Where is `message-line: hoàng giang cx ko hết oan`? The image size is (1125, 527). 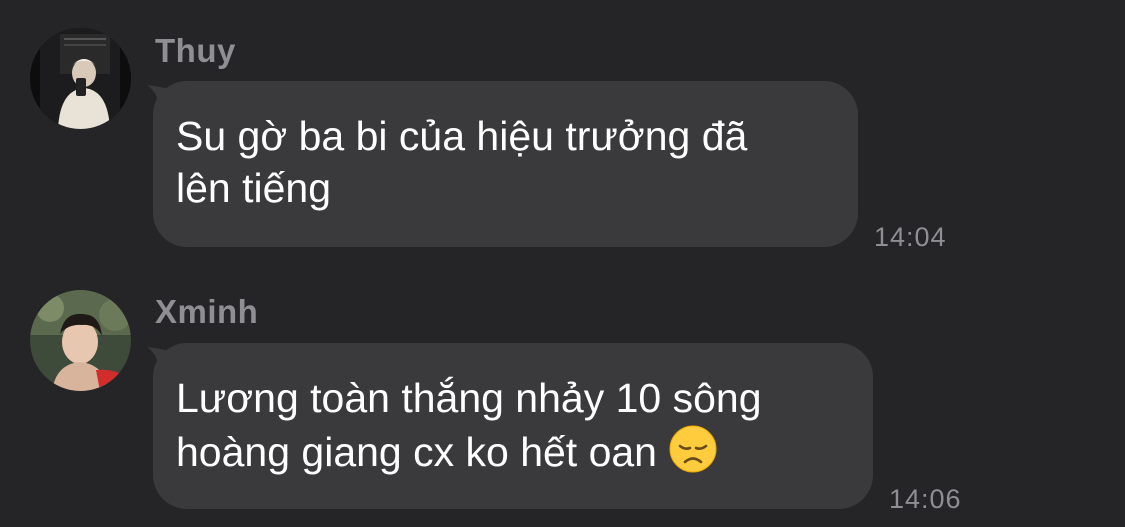
message-line: hoàng giang cx ko hết oan is located at coordinates (416, 452).